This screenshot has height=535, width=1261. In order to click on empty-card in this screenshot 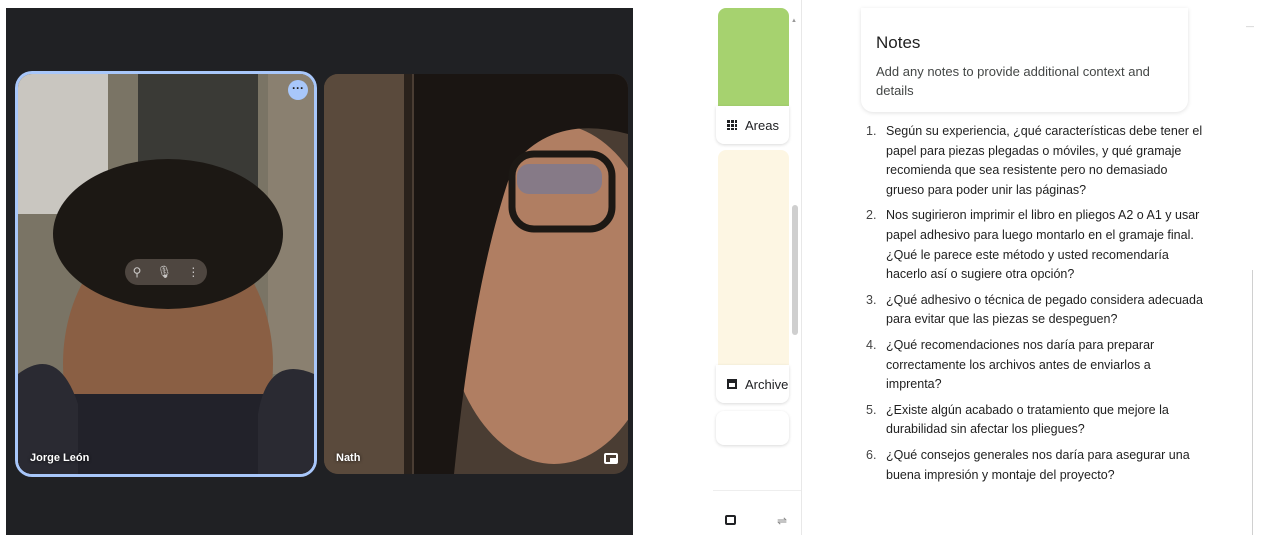, I will do `click(752, 428)`.